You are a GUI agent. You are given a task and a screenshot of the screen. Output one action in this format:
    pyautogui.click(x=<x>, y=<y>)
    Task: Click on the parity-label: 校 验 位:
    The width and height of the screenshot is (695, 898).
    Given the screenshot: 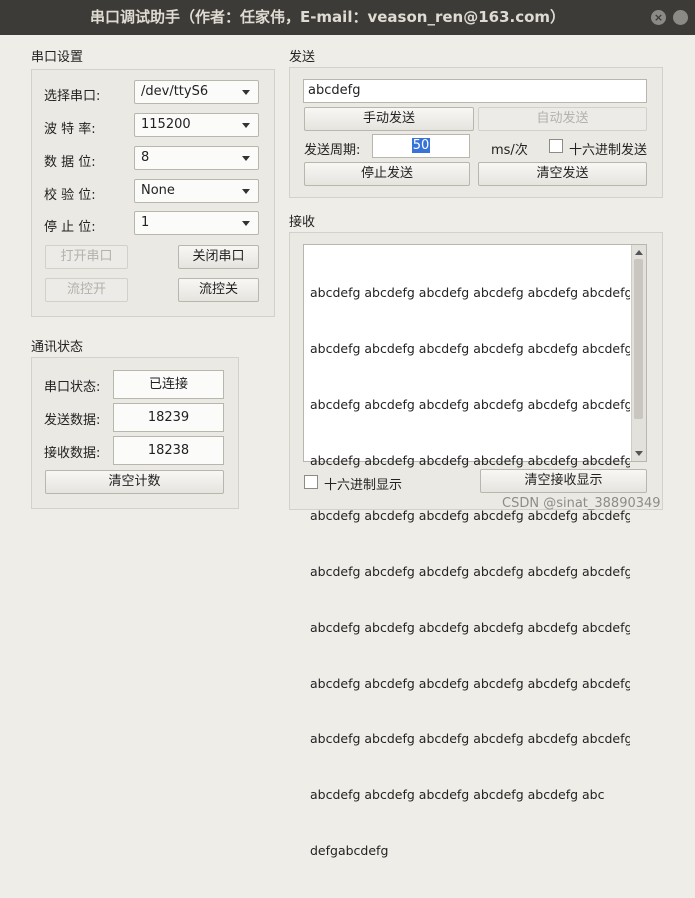 What is the action you would take?
    pyautogui.click(x=70, y=195)
    